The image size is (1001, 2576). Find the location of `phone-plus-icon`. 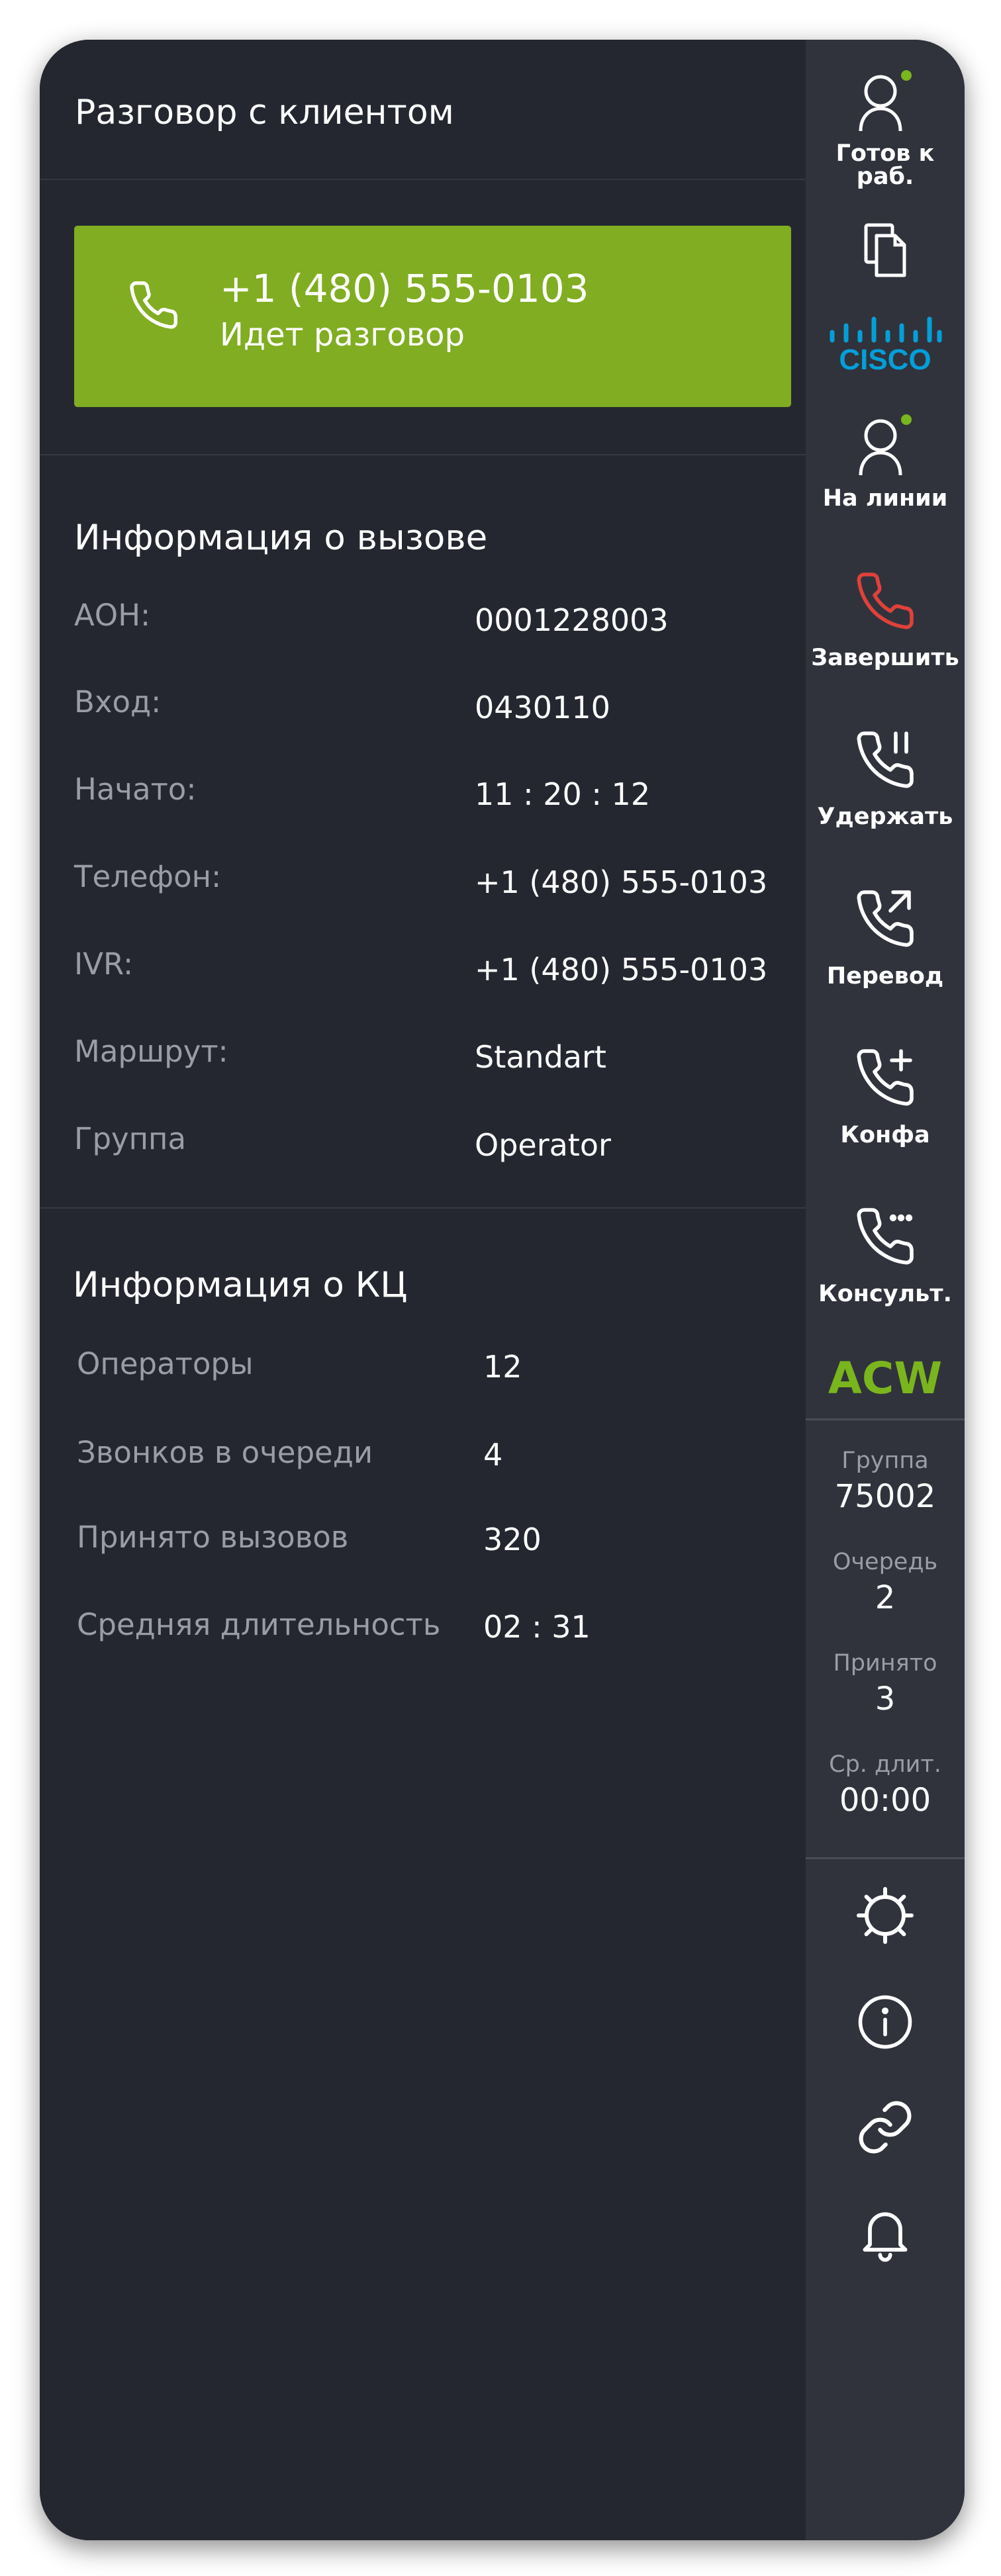

phone-plus-icon is located at coordinates (885, 1077).